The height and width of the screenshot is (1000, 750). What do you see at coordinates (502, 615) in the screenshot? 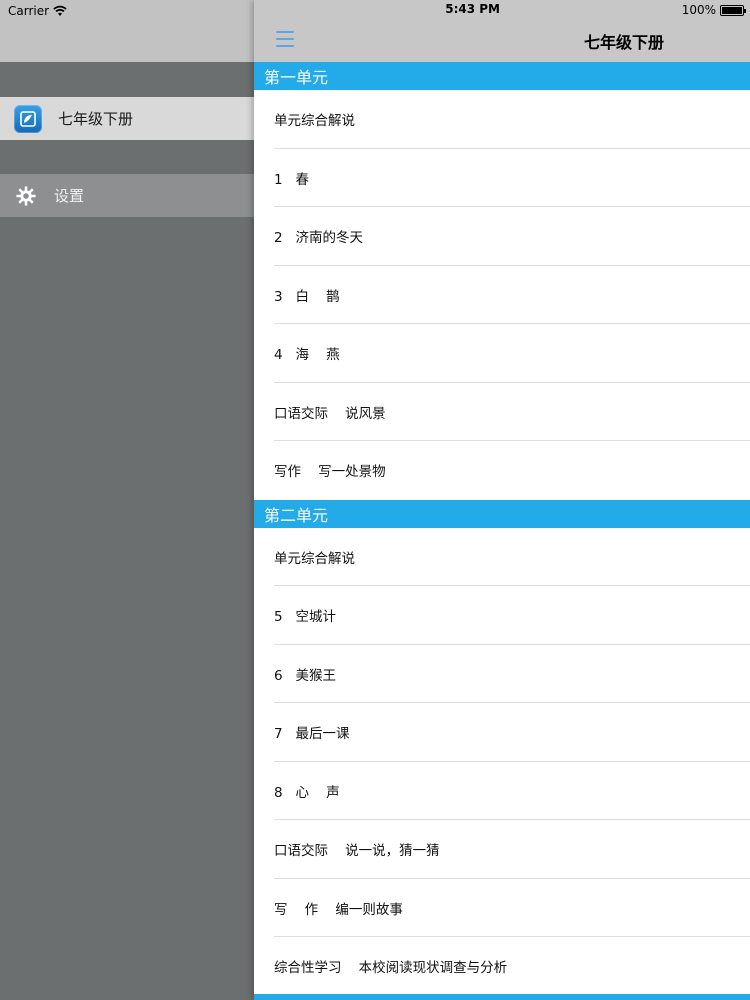
I see `list-item: 5 空城计` at bounding box center [502, 615].